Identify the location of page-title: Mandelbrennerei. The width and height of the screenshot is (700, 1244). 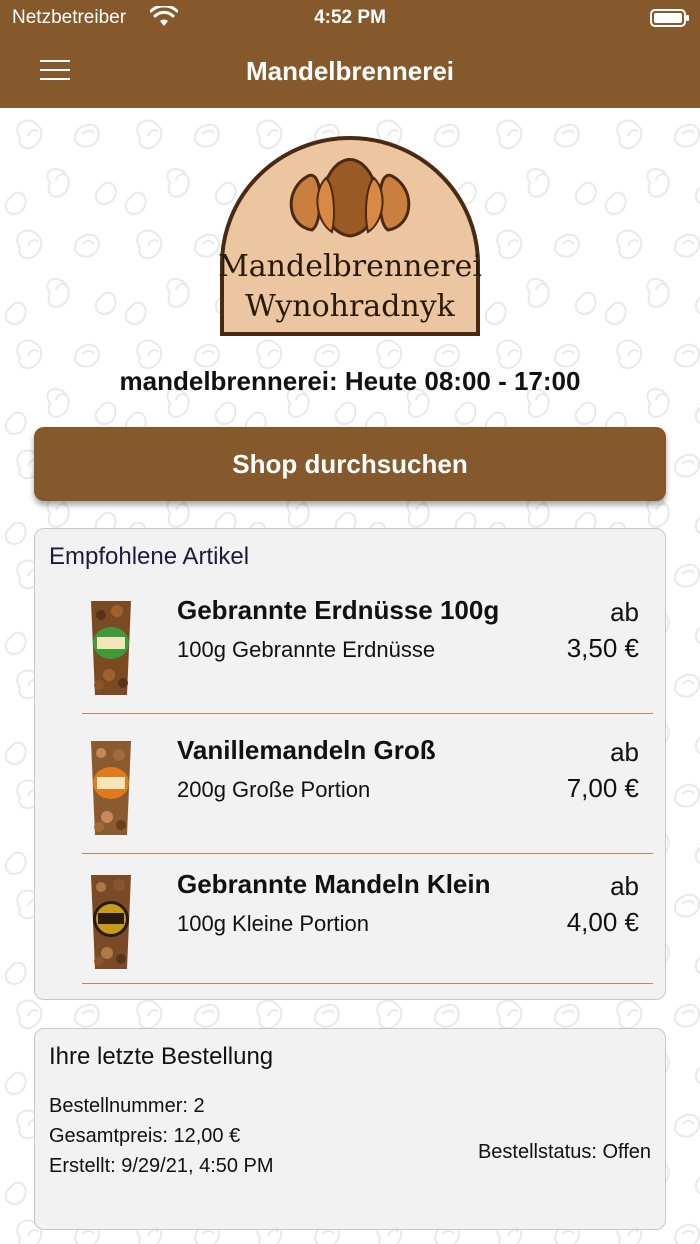
(350, 71).